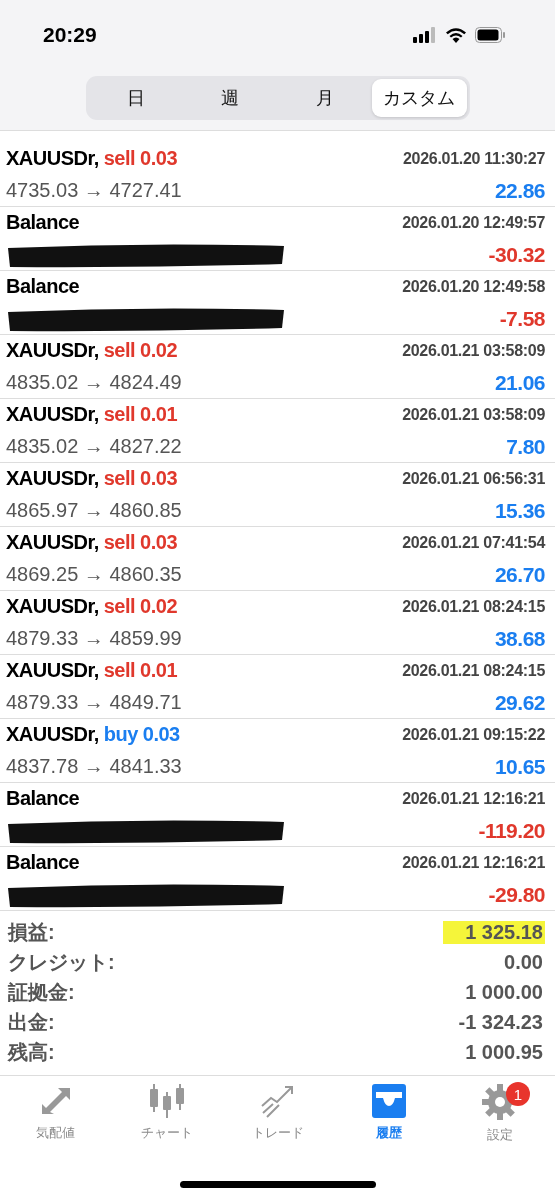 The height and width of the screenshot is (1200, 555). Describe the element at coordinates (230, 98) in the screenshot. I see `period-tab: 週` at that location.